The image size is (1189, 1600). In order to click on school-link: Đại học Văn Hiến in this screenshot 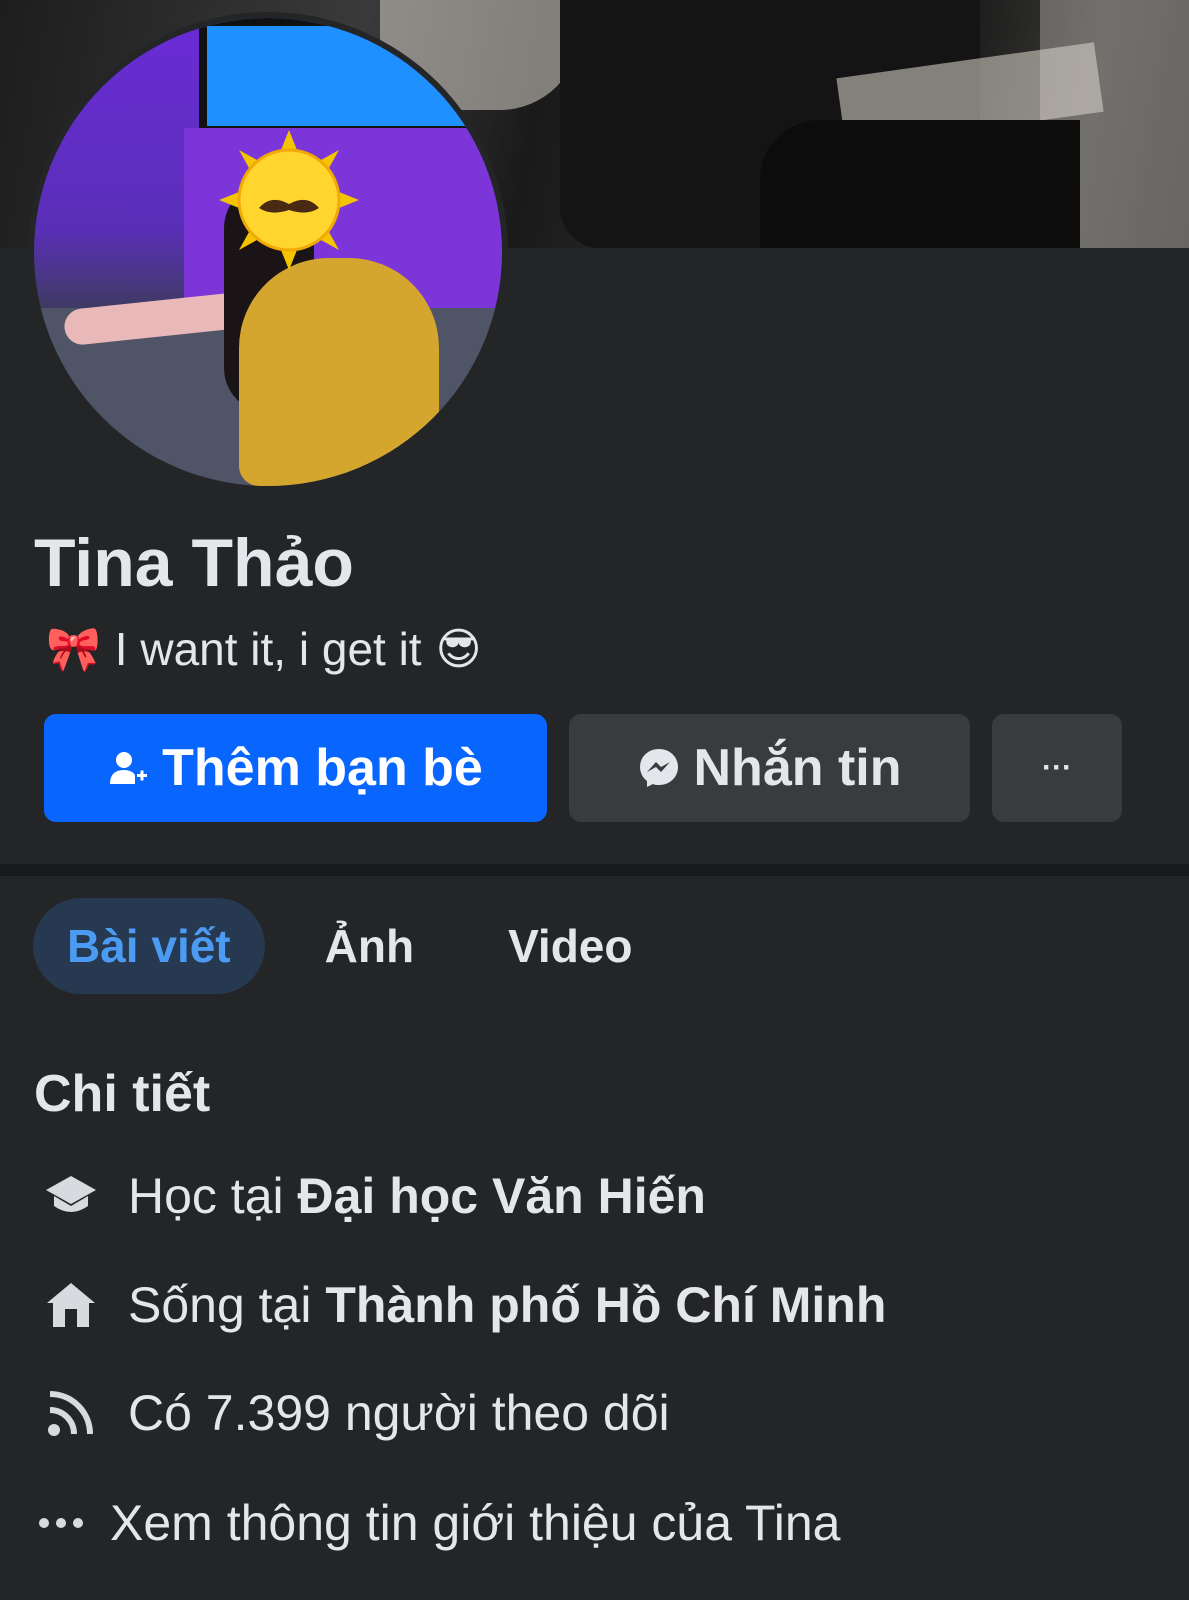, I will do `click(502, 1196)`.